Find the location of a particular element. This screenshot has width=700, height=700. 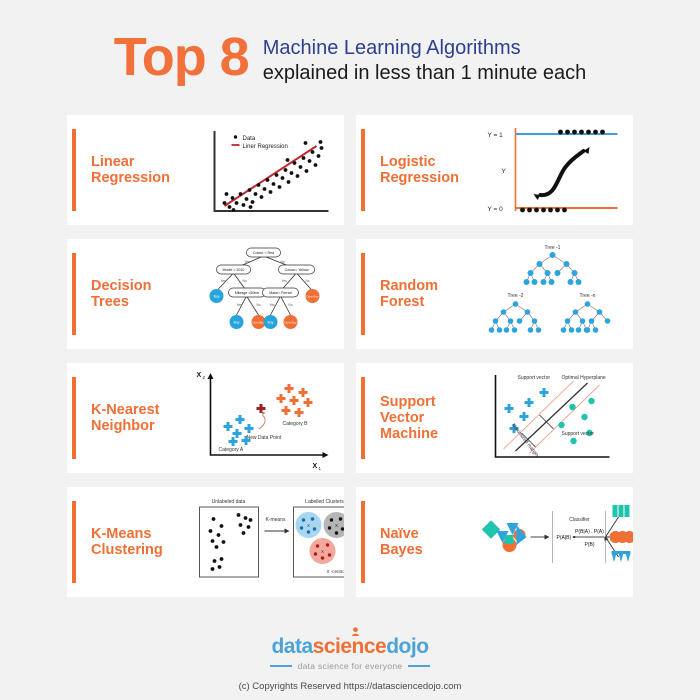

person-icon is located at coordinates (355, 631).